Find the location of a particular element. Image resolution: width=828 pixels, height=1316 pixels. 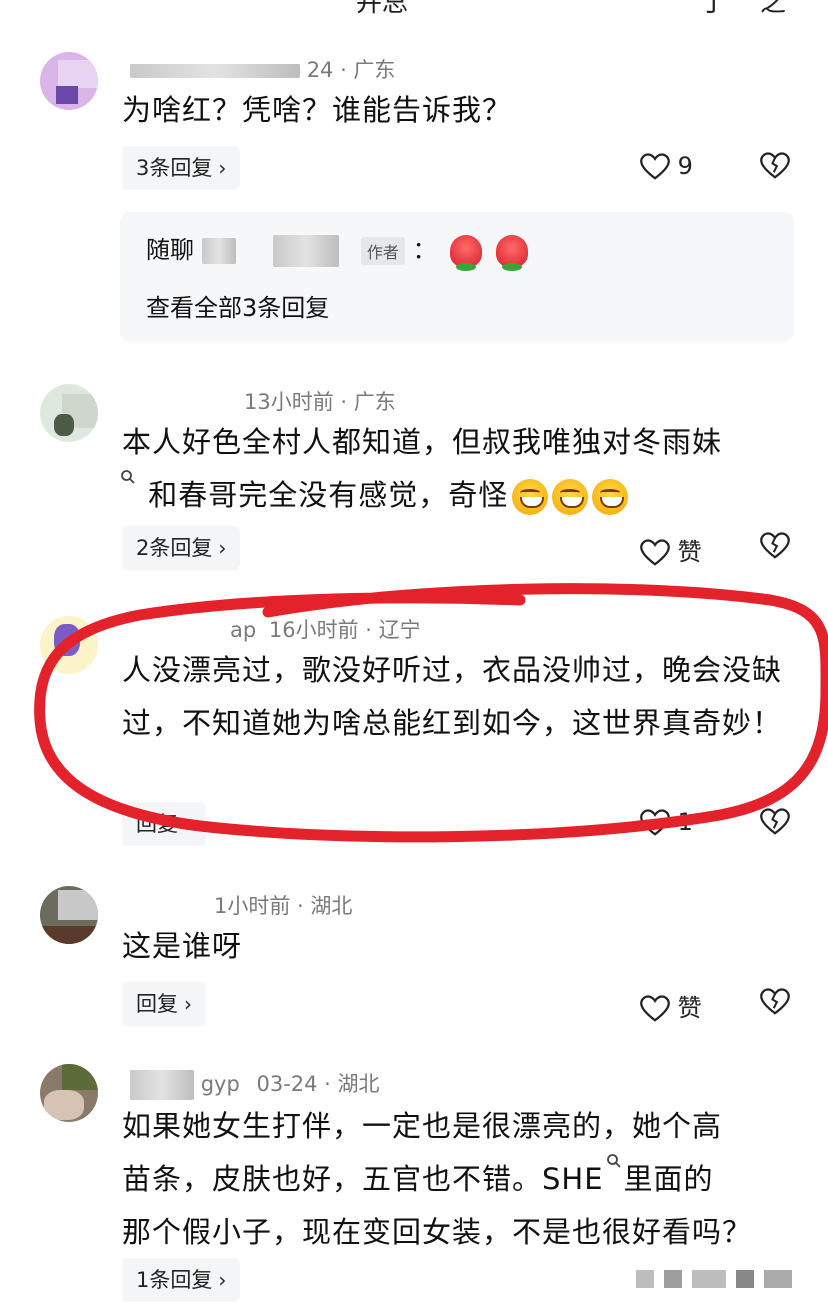

comment-text: 这是谁呀 is located at coordinates (182, 946).